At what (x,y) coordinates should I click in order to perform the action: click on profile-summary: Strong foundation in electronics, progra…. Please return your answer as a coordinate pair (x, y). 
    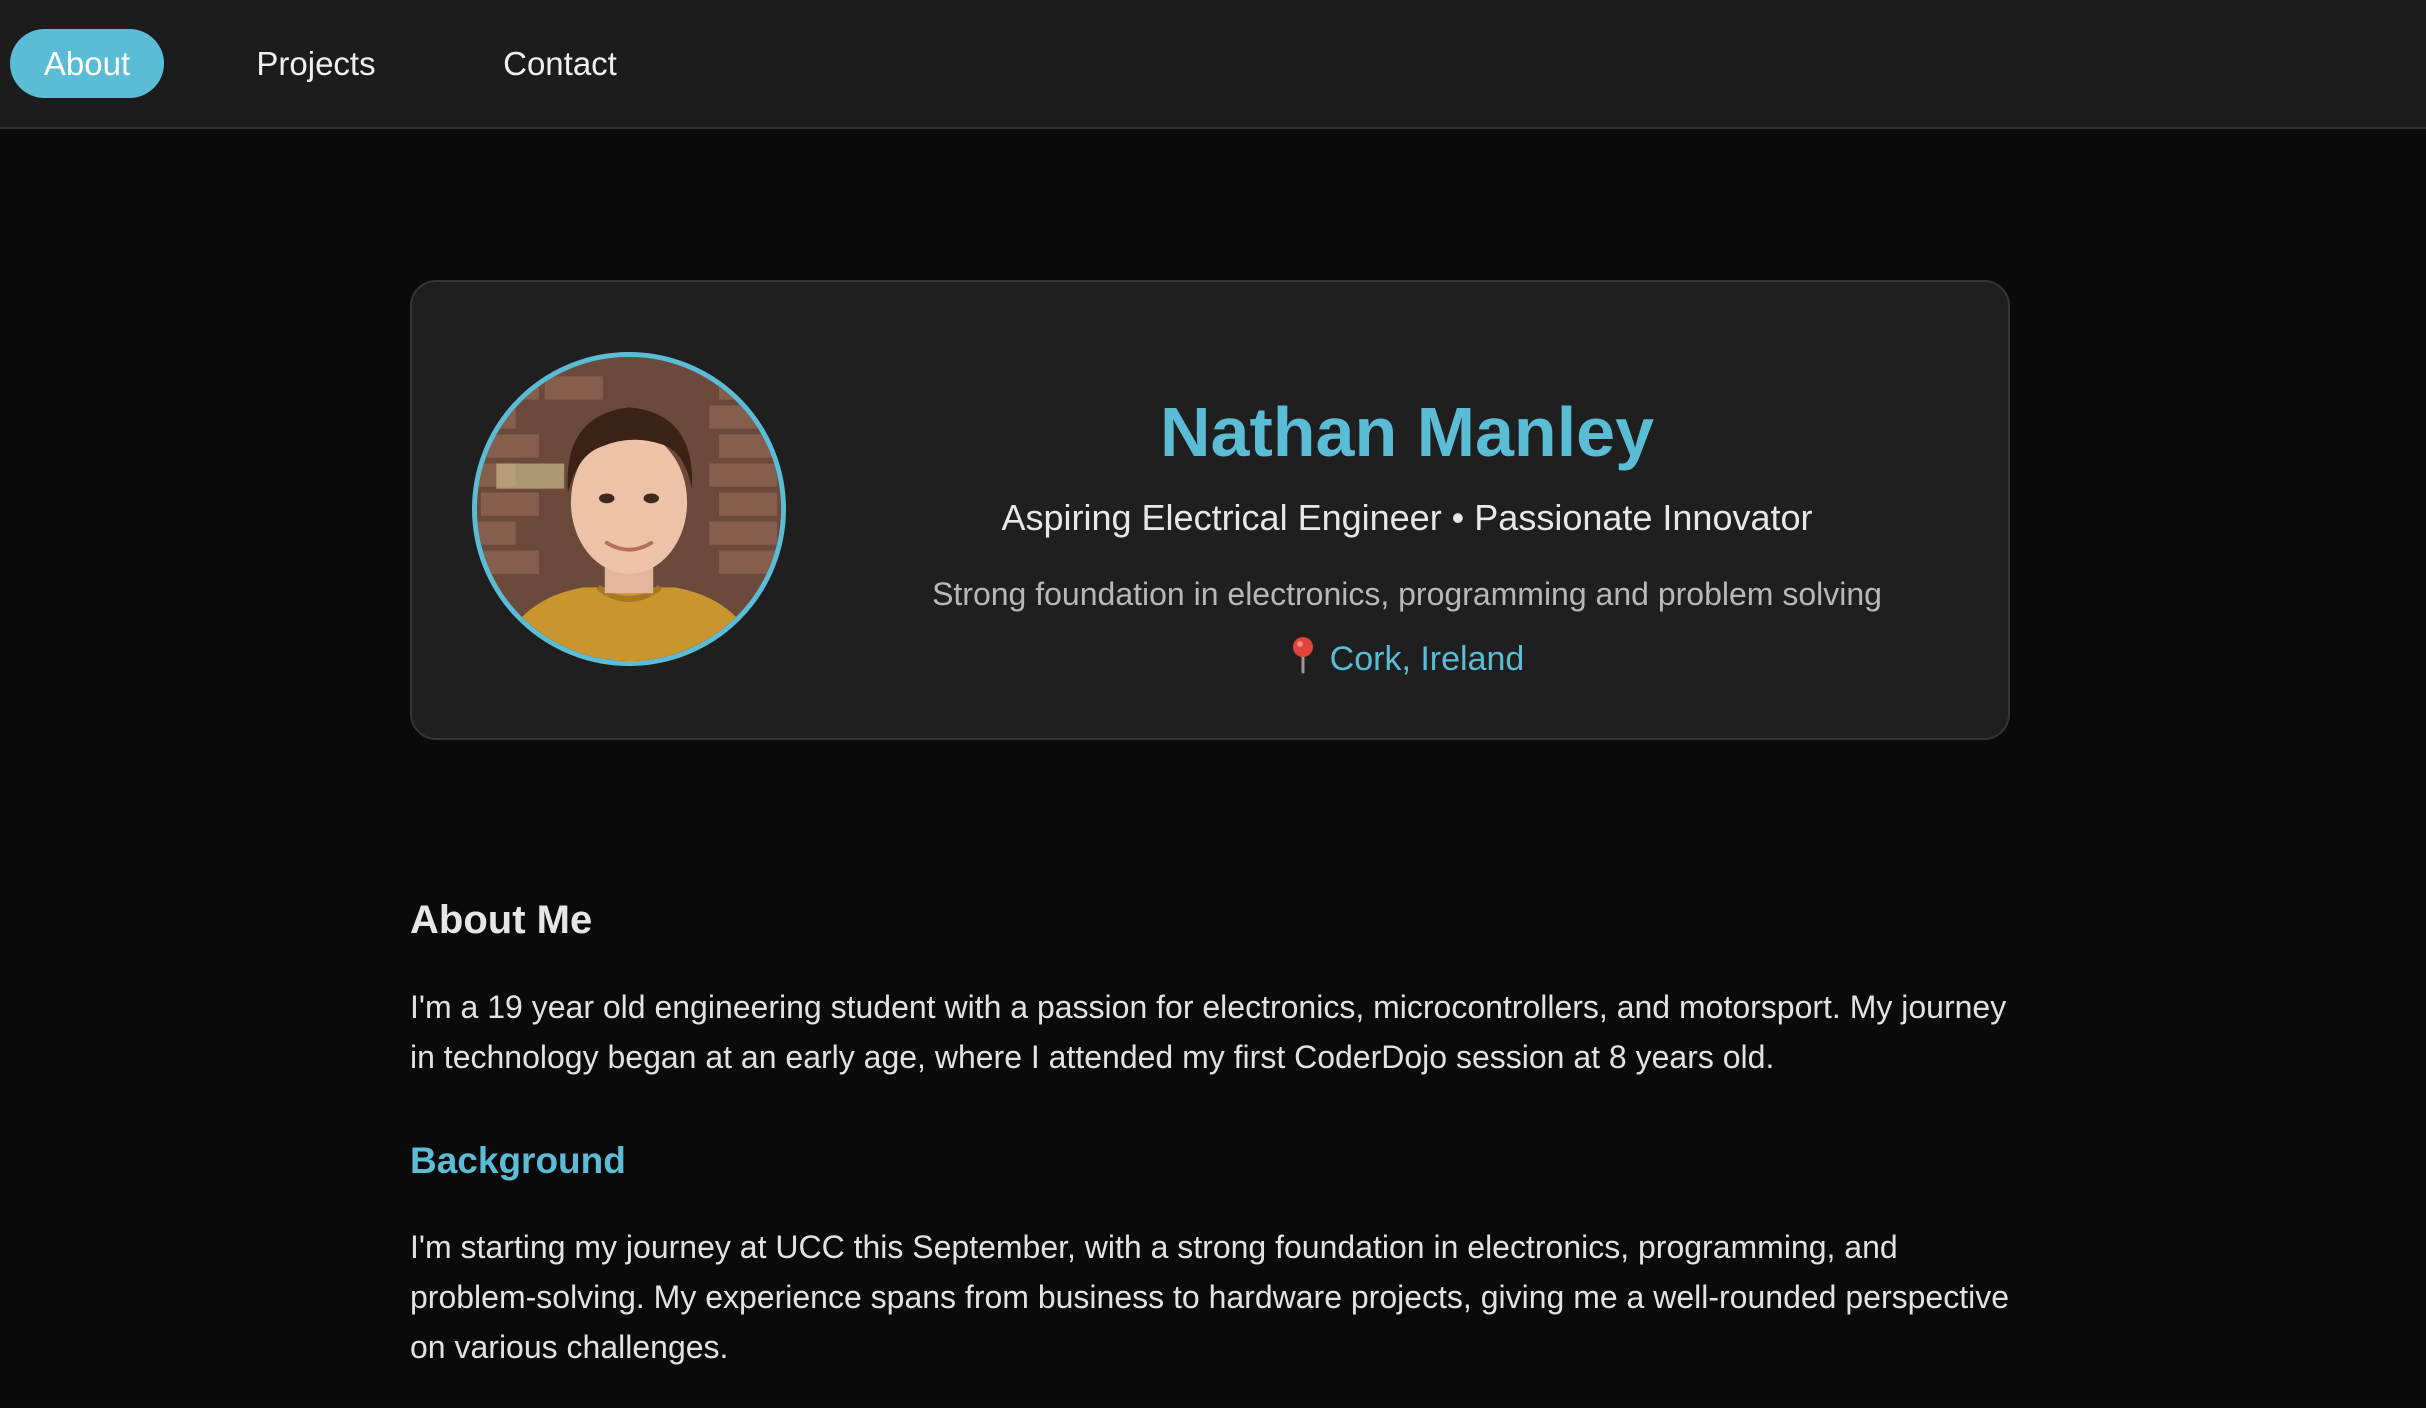
    Looking at the image, I should click on (1407, 594).